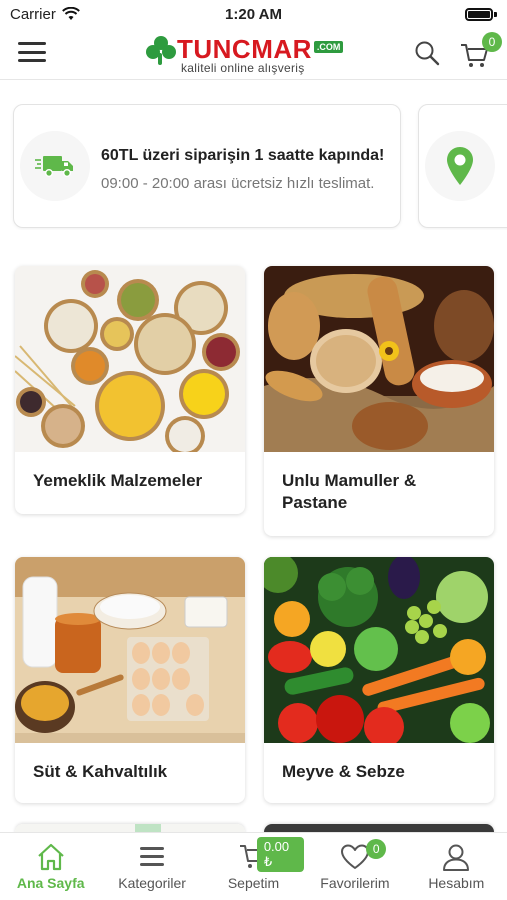 The height and width of the screenshot is (900, 507). Describe the element at coordinates (280, 854) in the screenshot. I see `cart-total-badge: 0.00 ₺` at that location.